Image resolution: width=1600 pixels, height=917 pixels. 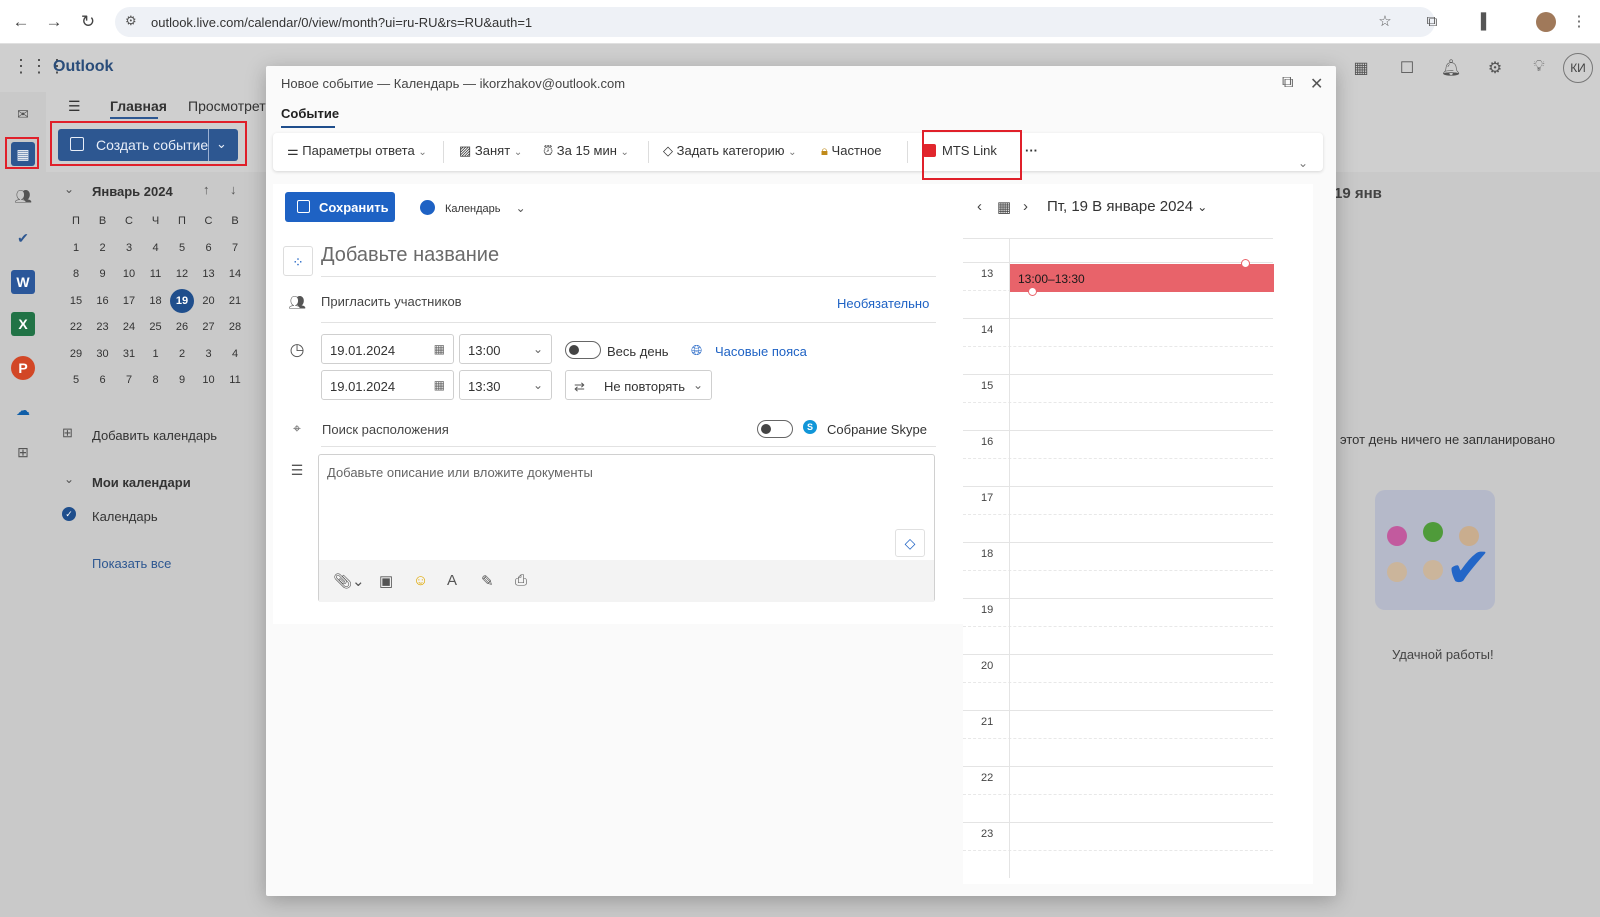 What do you see at coordinates (23, 368) in the screenshot?
I see `powerpoint-icon: P` at bounding box center [23, 368].